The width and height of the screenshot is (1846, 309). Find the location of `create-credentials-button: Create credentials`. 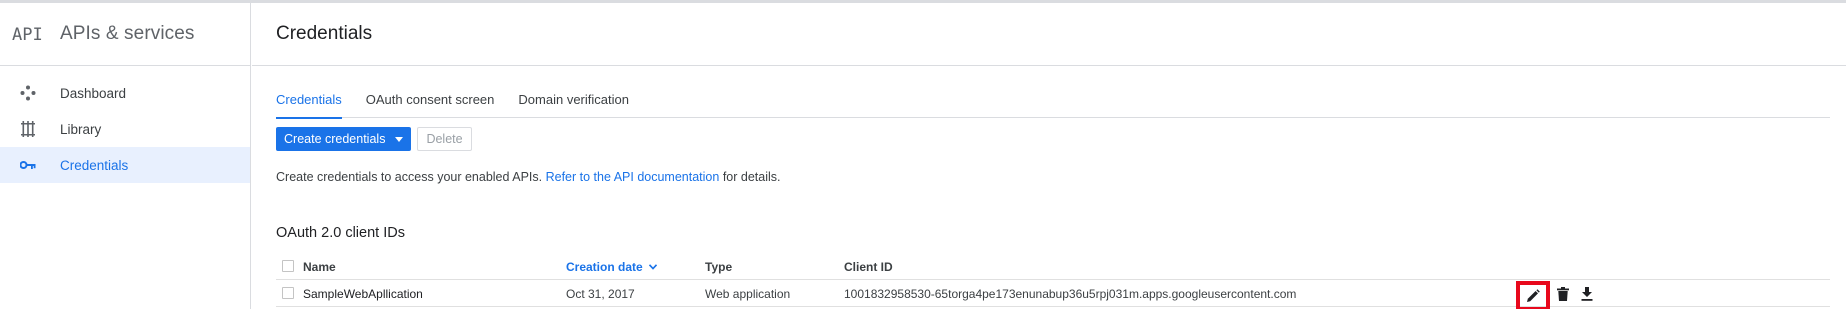

create-credentials-button: Create credentials is located at coordinates (344, 139).